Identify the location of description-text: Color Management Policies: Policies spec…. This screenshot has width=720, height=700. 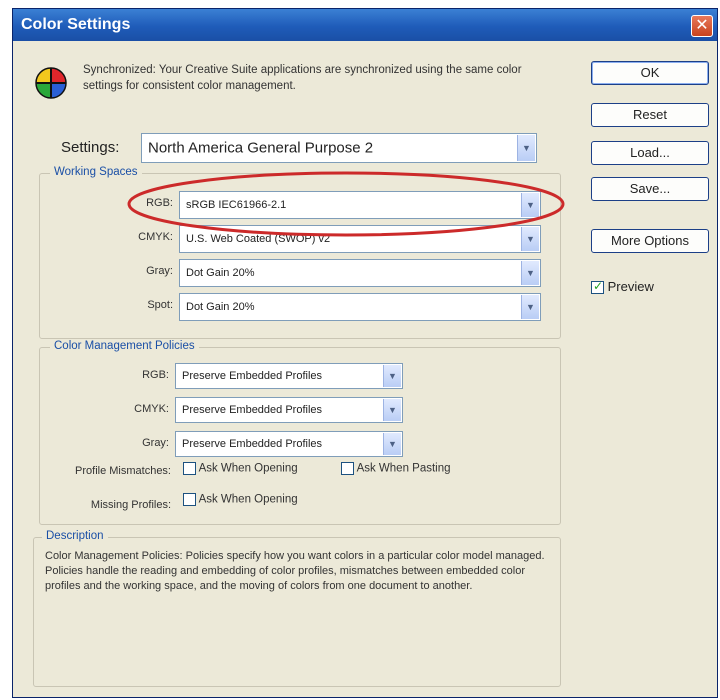
(295, 571).